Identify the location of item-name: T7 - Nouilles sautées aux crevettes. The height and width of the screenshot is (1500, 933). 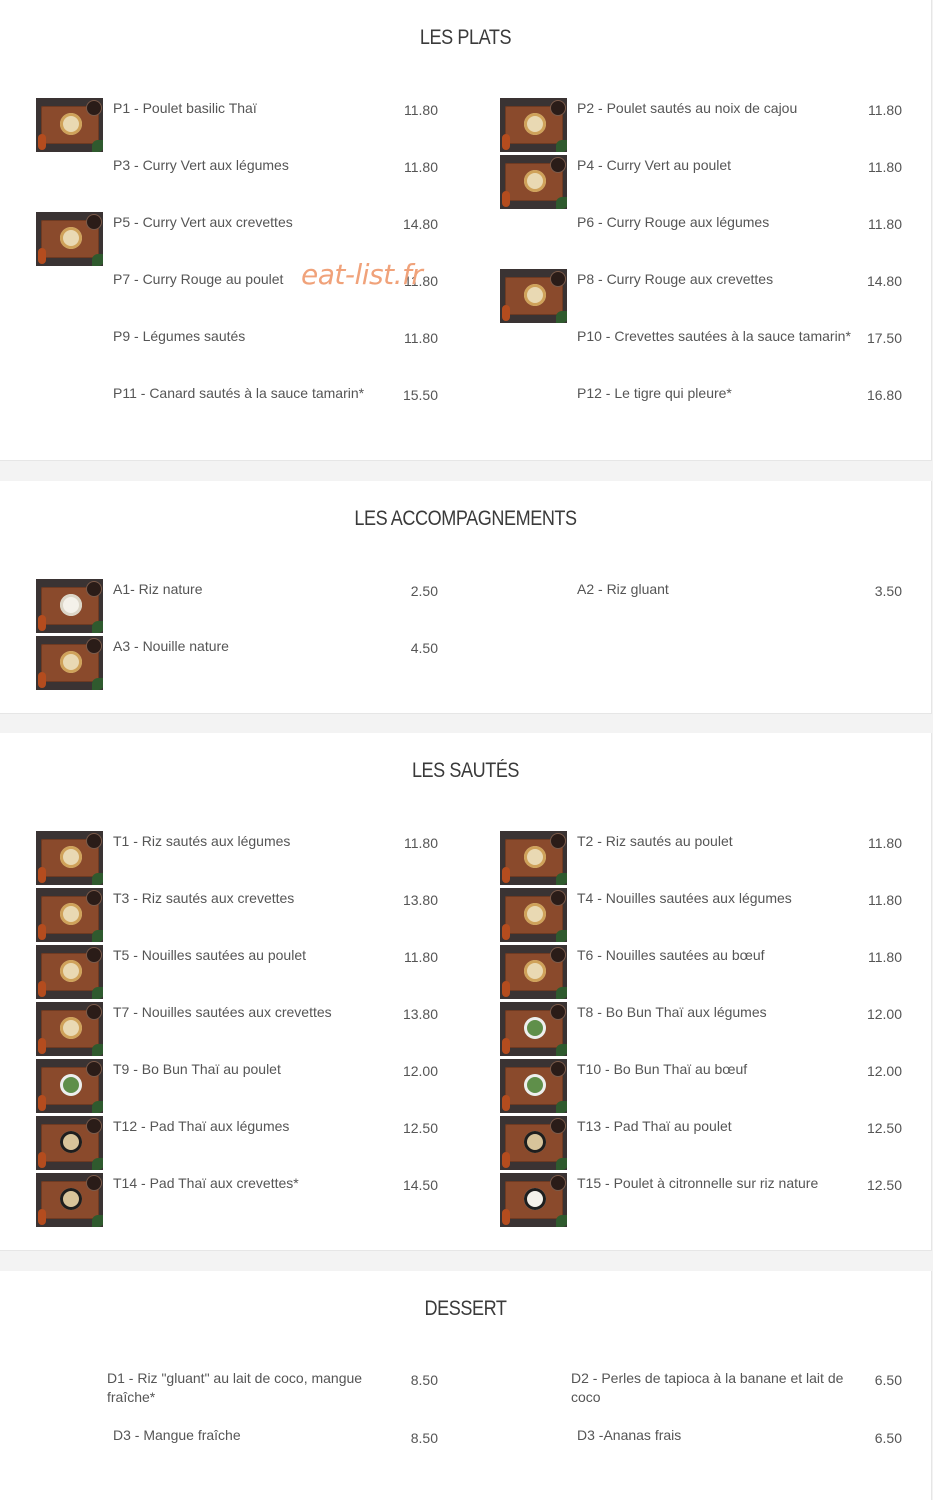
(222, 1012).